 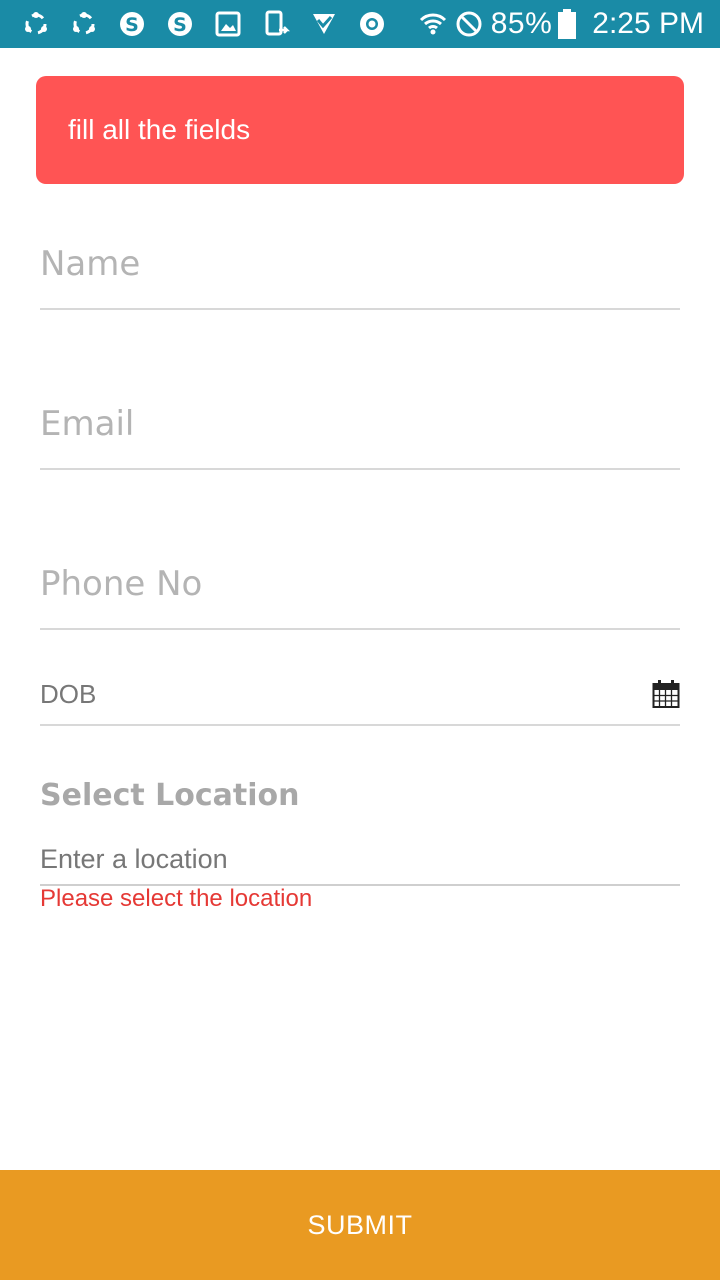 I want to click on battery-icon, so click(x=567, y=24).